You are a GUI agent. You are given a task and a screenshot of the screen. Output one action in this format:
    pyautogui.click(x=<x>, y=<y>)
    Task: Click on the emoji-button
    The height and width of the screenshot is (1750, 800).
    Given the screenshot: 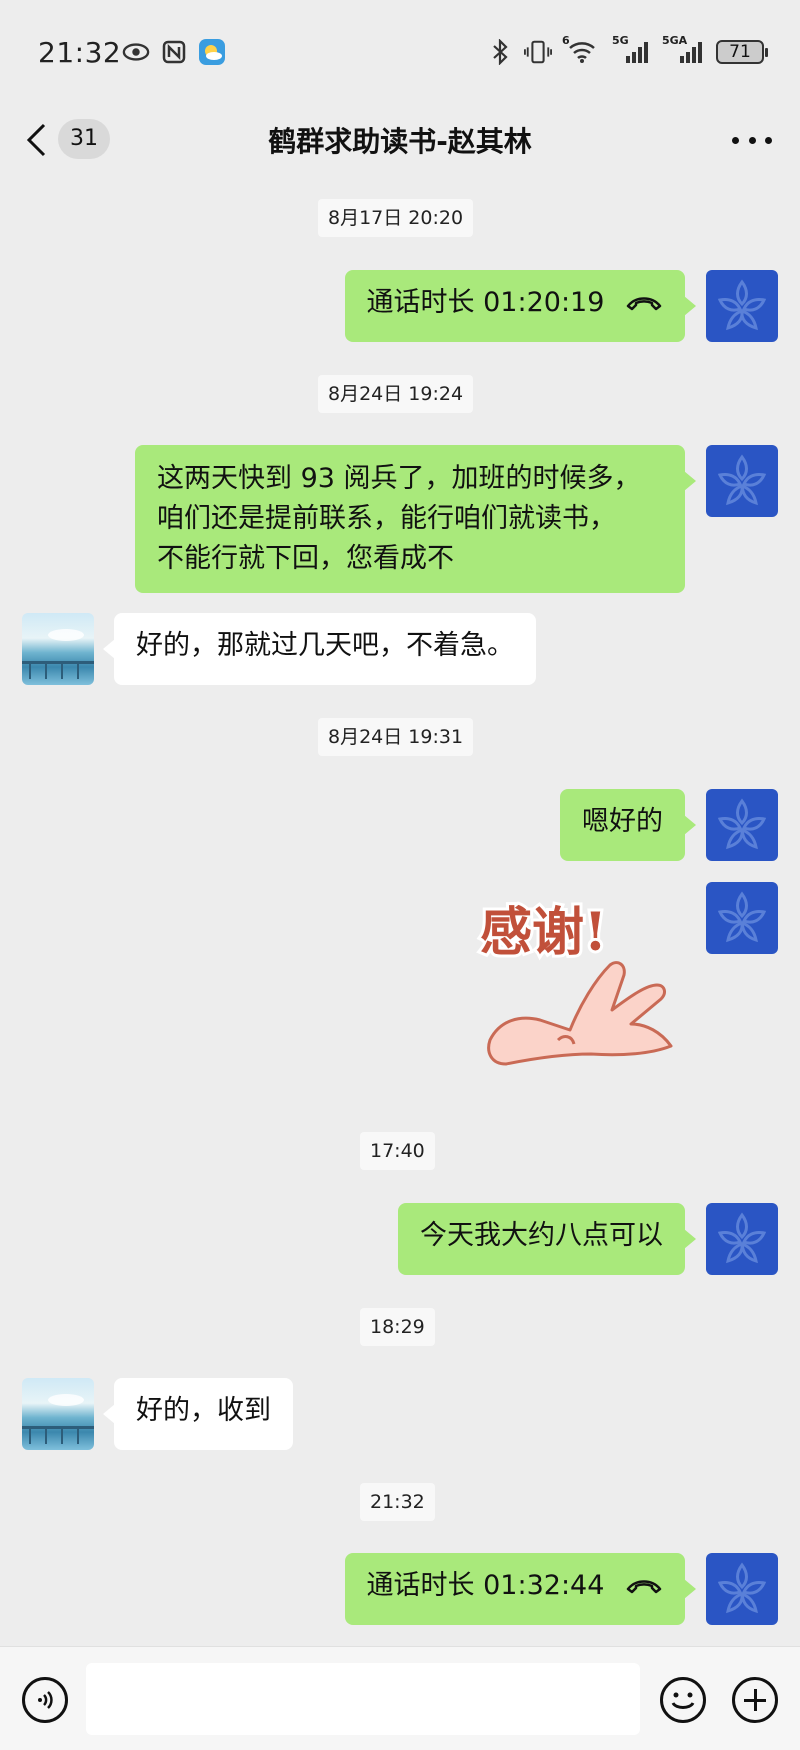 What is the action you would take?
    pyautogui.click(x=683, y=1700)
    